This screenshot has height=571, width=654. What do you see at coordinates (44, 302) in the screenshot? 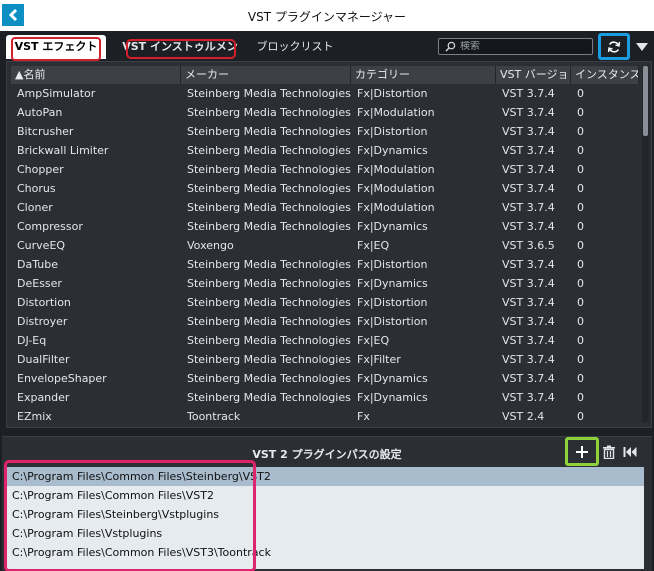
I see `table-cell: Distortion` at bounding box center [44, 302].